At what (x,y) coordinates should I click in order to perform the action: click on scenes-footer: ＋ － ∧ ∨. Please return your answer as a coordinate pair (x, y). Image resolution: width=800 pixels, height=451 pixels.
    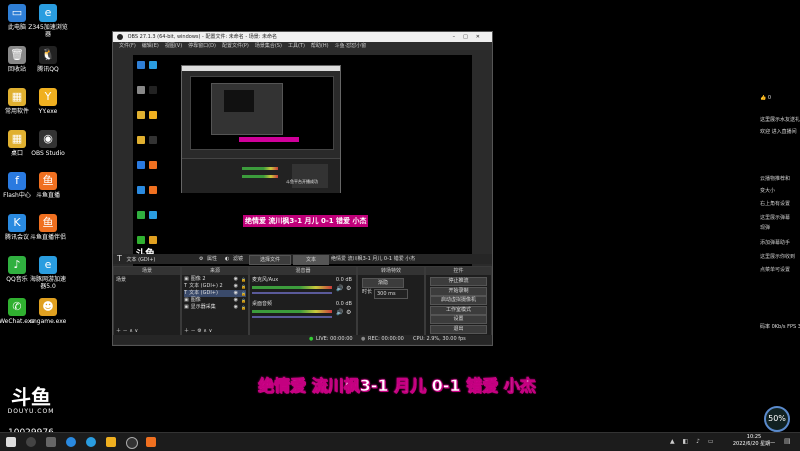
    Looking at the image, I should click on (127, 331).